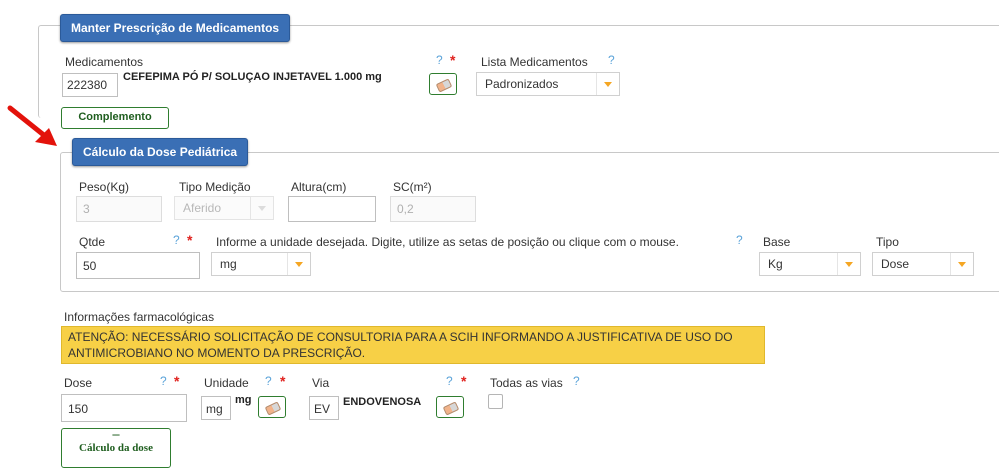 The width and height of the screenshot is (999, 468). Describe the element at coordinates (576, 381) in the screenshot. I see `todas-as-vias-help-icon: ?` at that location.